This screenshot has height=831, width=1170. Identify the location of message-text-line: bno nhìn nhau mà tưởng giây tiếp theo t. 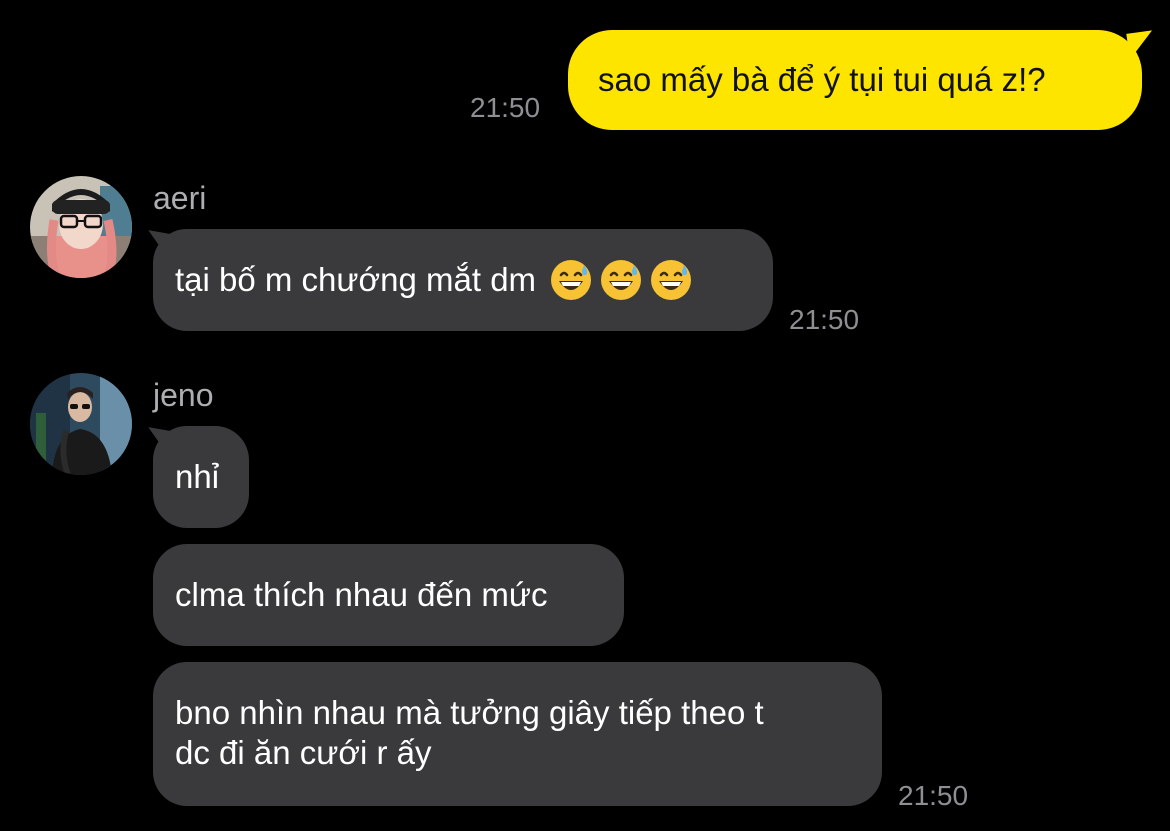
(469, 712).